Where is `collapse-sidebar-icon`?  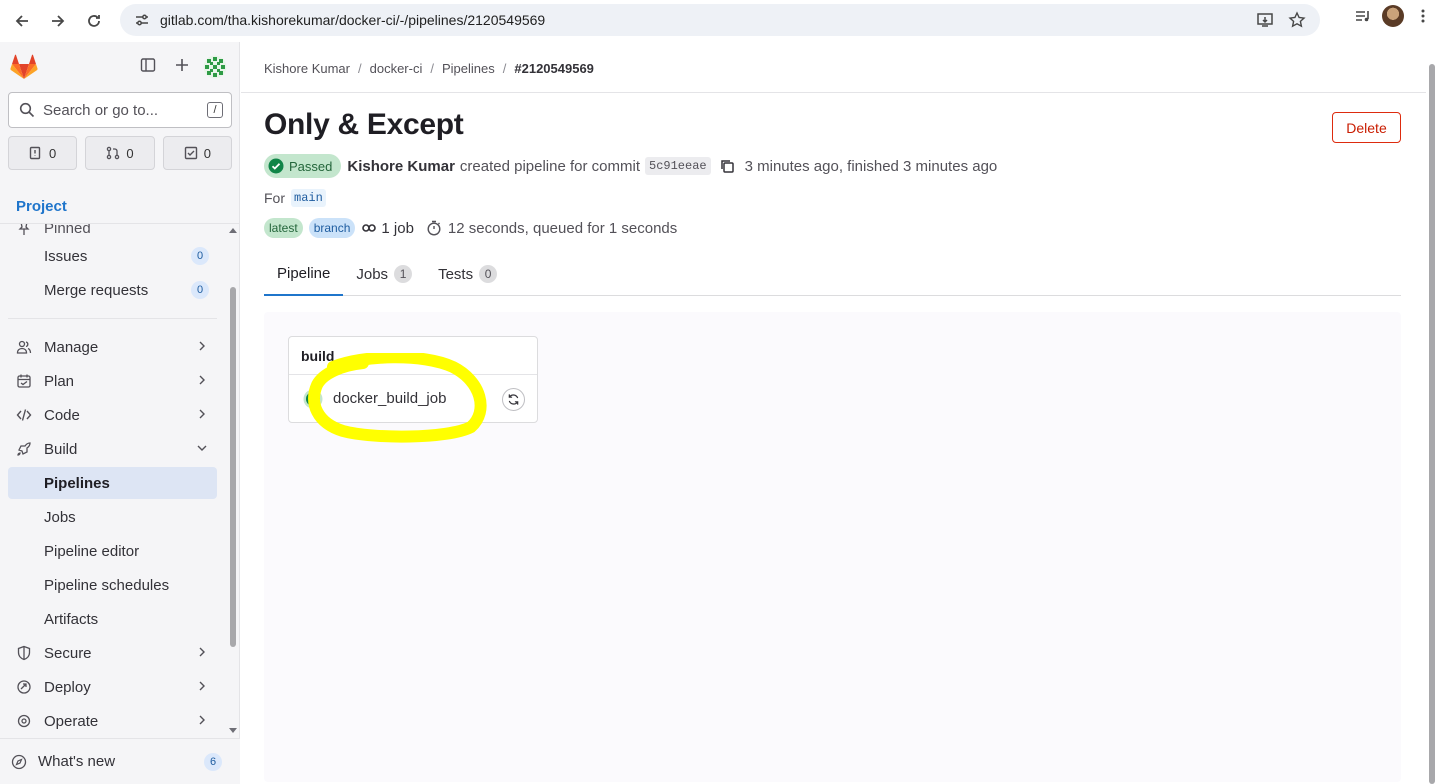
collapse-sidebar-icon is located at coordinates (148, 65).